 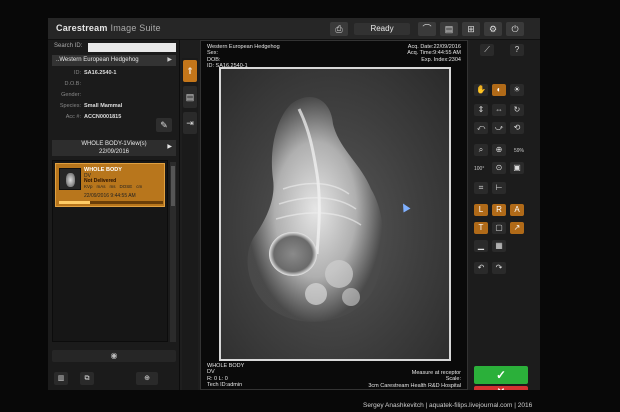 What do you see at coordinates (519, 151) in the screenshot?
I see `zoom-level: 59%` at bounding box center [519, 151].